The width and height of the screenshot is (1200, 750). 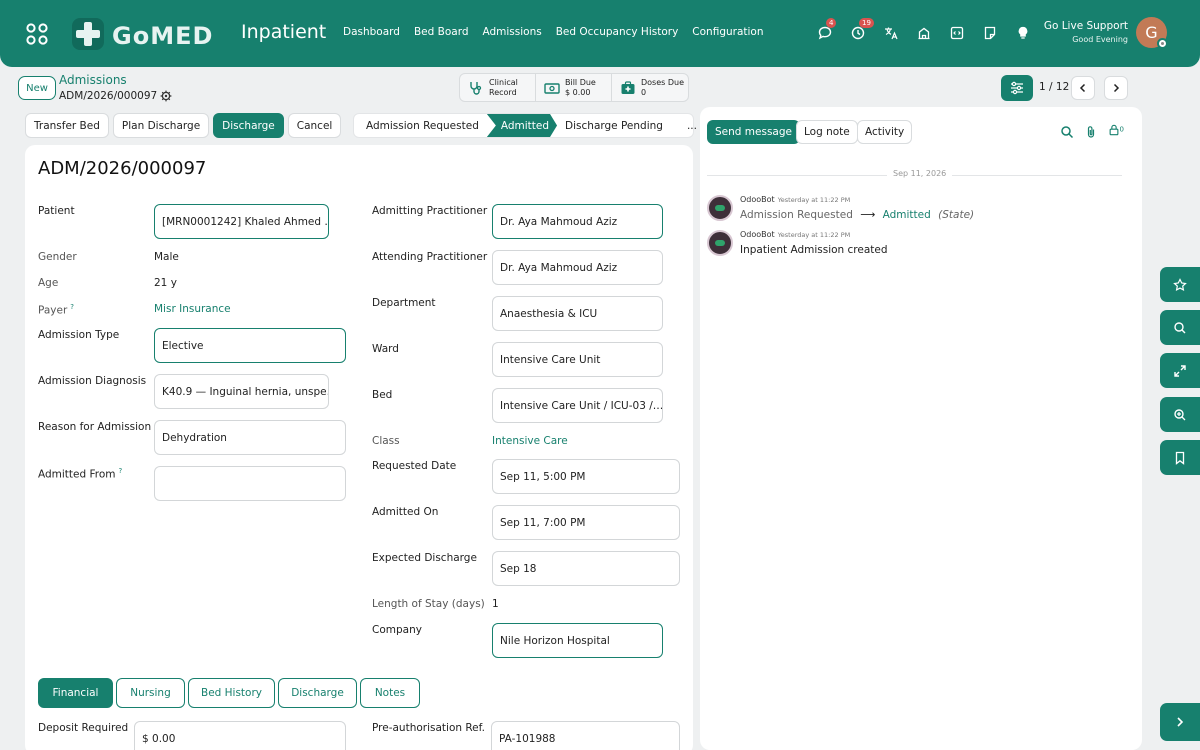 I want to click on preauth-ref-field: PA-101988, so click(x=585, y=735).